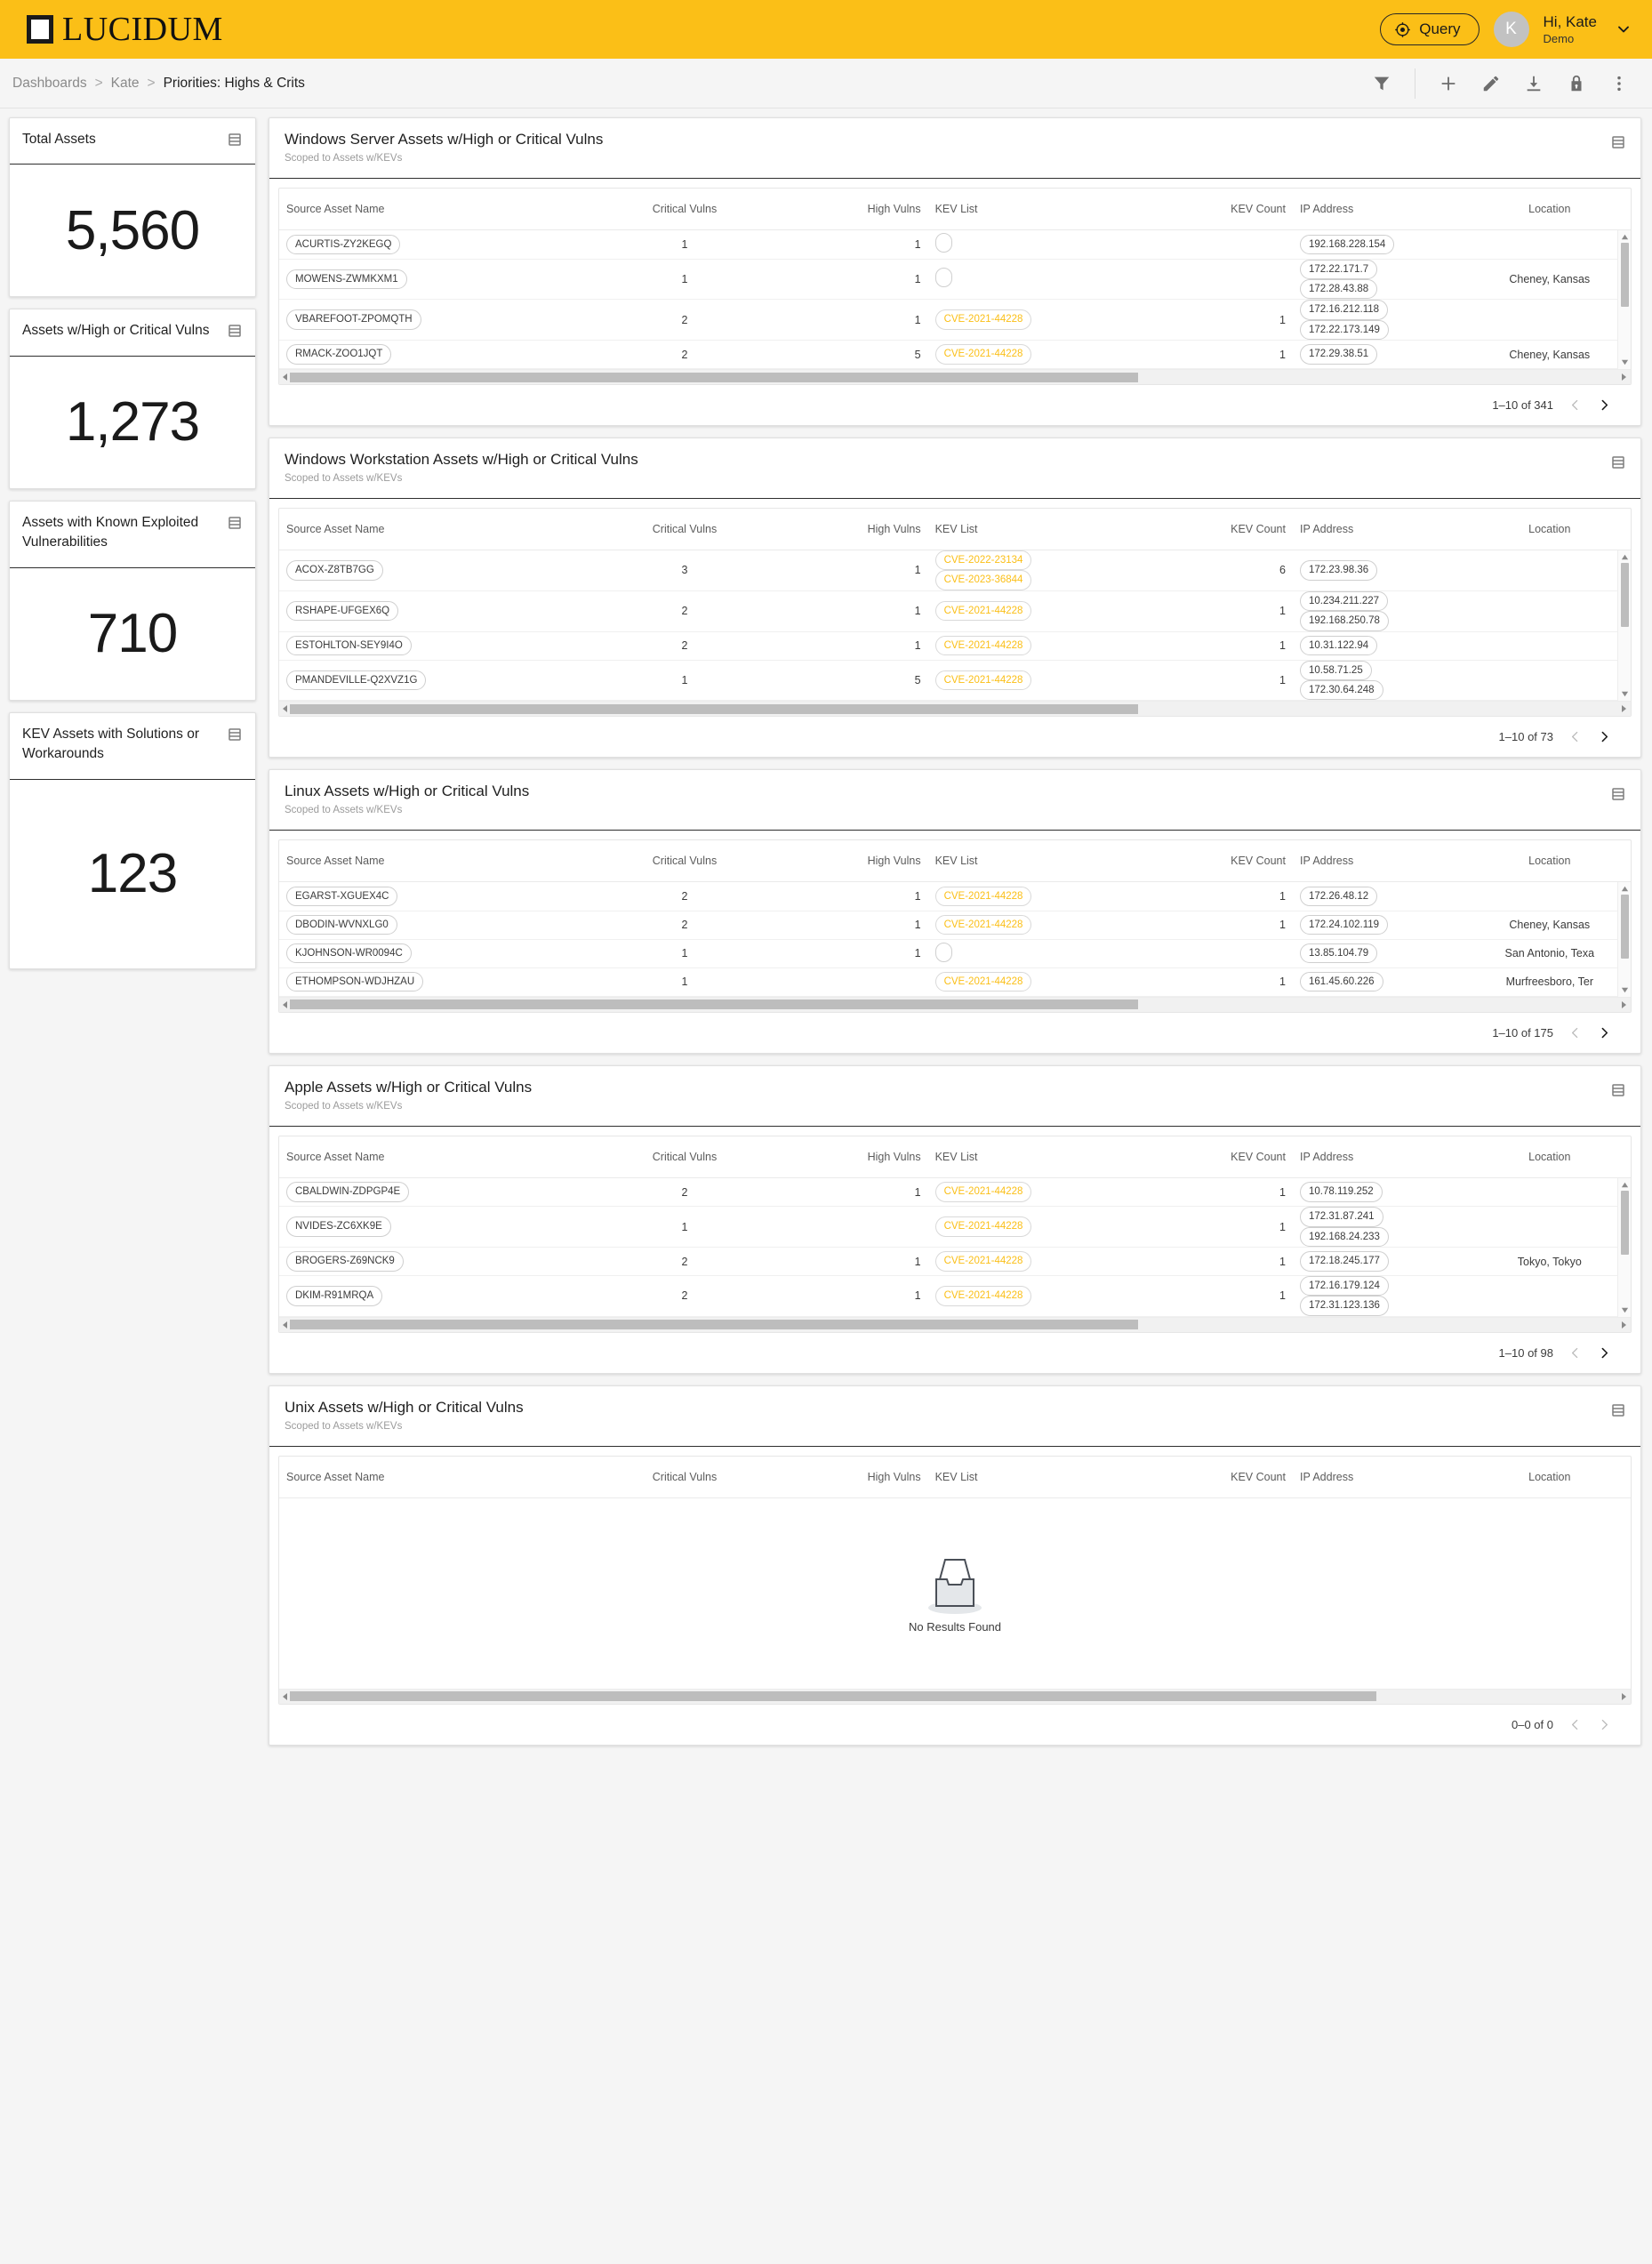  I want to click on asset-name-chip: MOWENS-ZWMKXM1, so click(347, 279).